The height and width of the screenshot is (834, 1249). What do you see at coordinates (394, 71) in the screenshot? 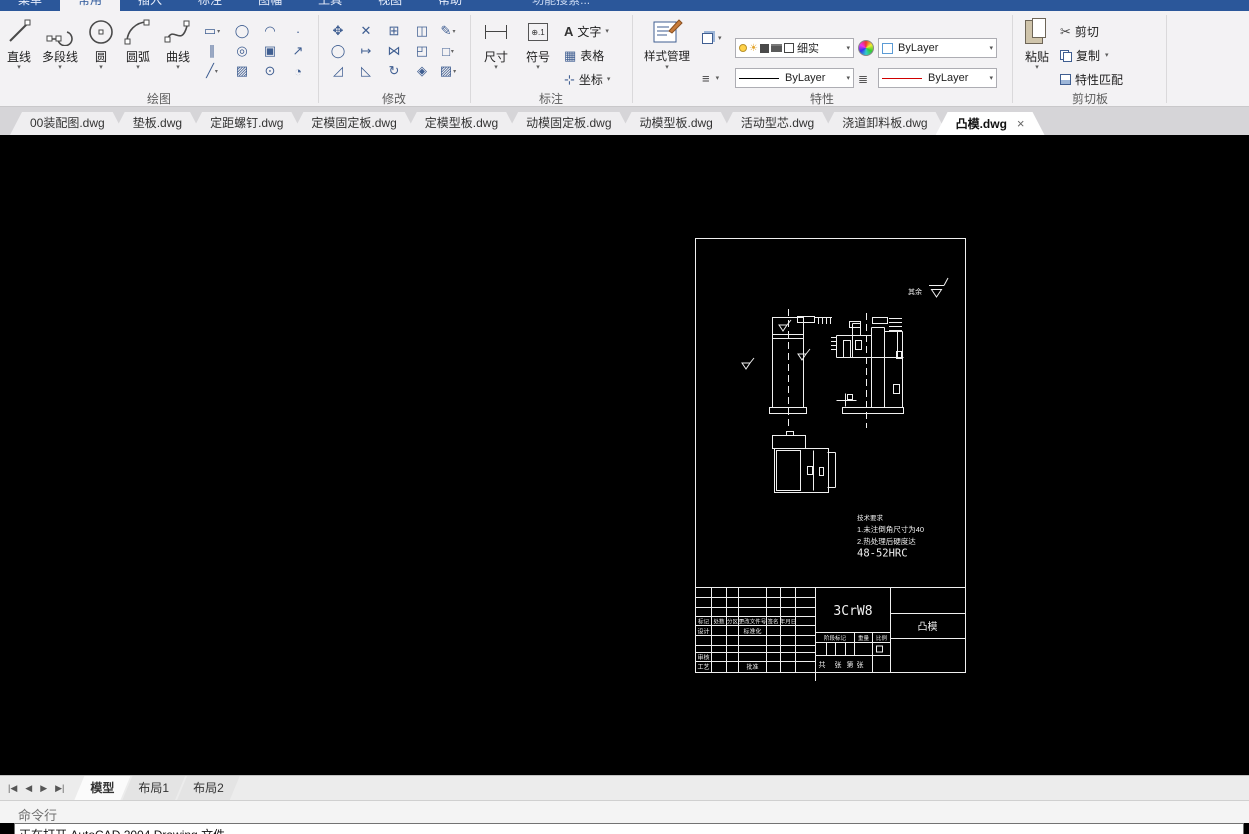
I see `rotate-icon: ↻` at bounding box center [394, 71].